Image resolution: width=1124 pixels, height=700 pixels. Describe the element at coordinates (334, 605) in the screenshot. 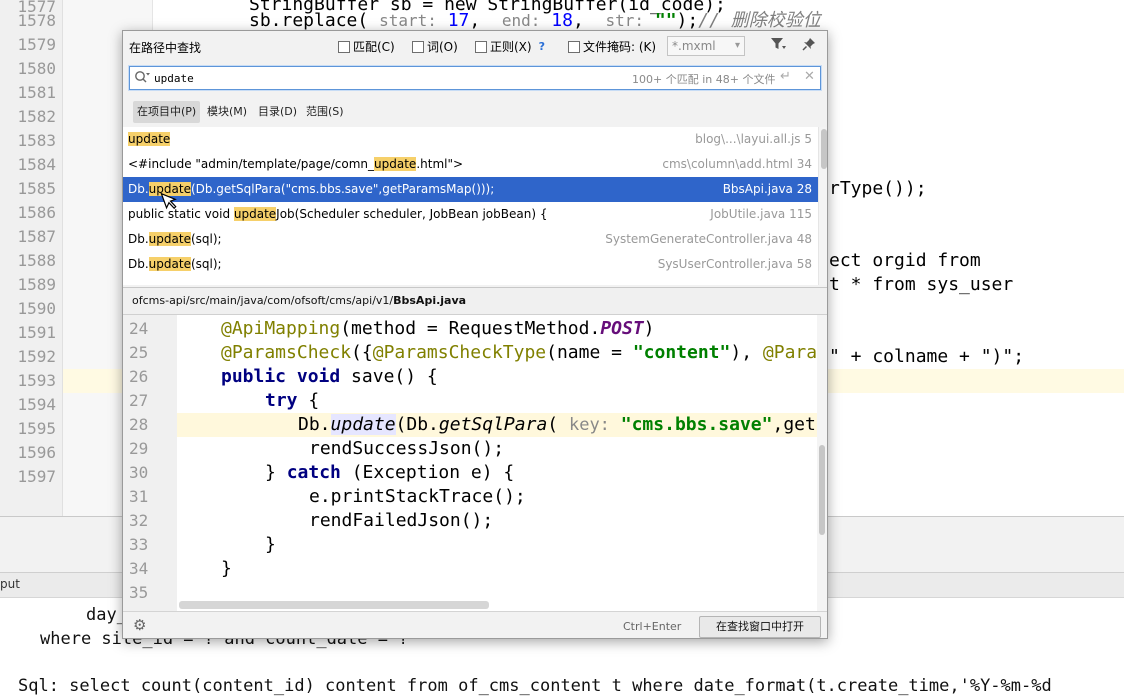

I see `preview-horizontal-scrollbar` at that location.